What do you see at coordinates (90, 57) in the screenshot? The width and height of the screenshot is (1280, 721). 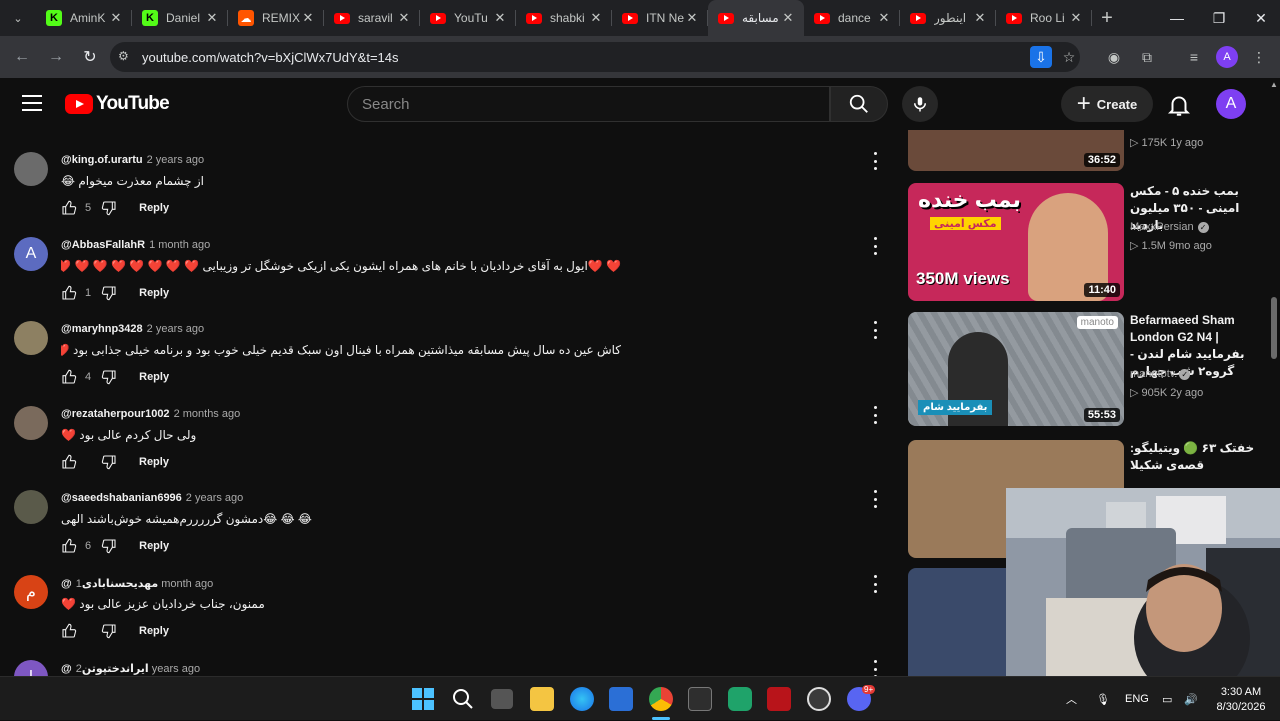 I see `reload-icon: ↻` at bounding box center [90, 57].